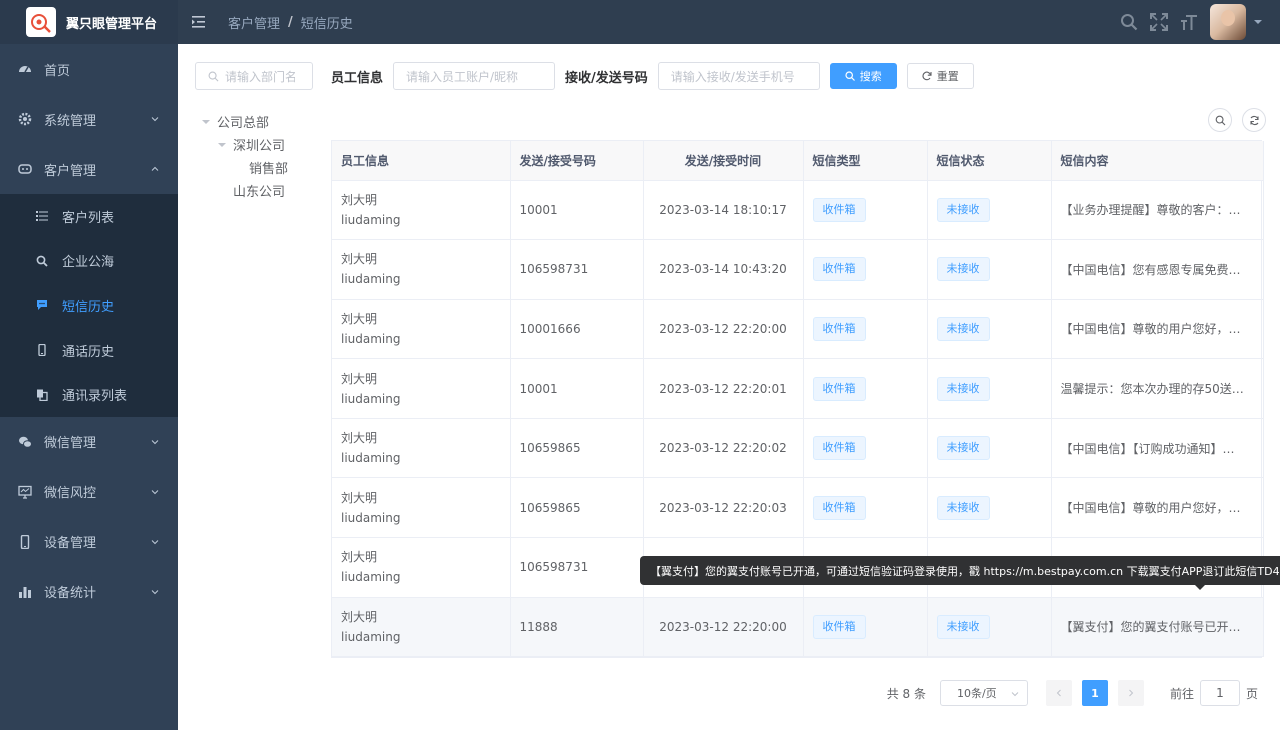 The image size is (1280, 730). I want to click on monitor-icon, so click(25, 492).